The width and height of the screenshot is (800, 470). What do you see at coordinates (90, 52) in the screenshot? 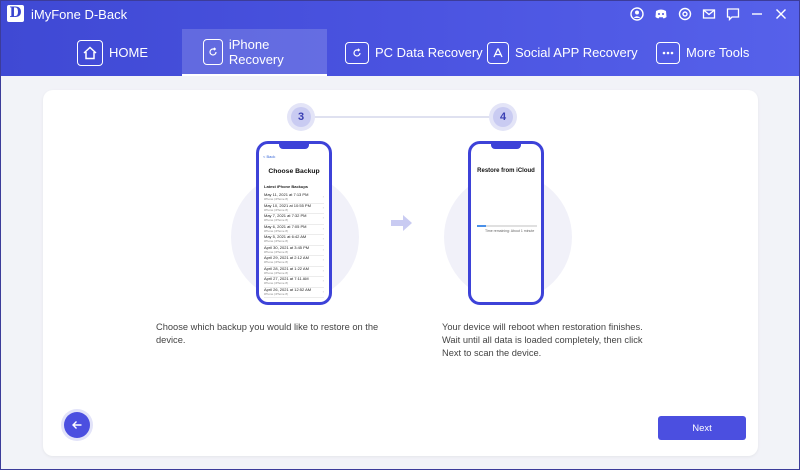
I see `home-icon` at bounding box center [90, 52].